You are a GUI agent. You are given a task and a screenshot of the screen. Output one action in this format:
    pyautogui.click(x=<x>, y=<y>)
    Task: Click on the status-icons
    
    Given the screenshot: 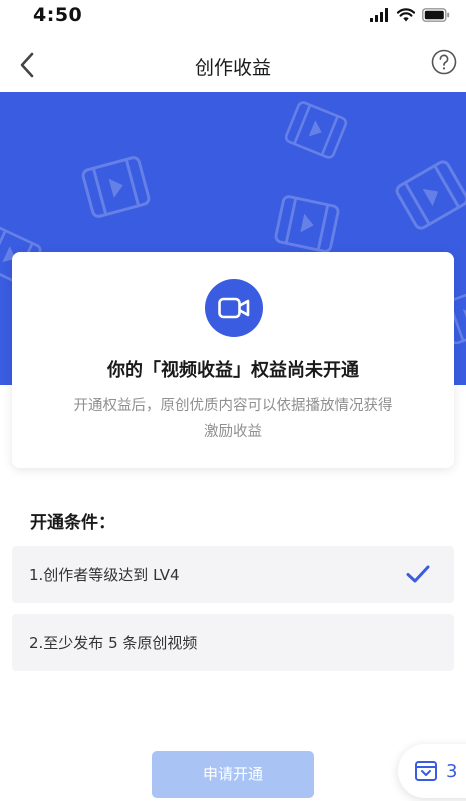 What is the action you would take?
    pyautogui.click(x=410, y=15)
    